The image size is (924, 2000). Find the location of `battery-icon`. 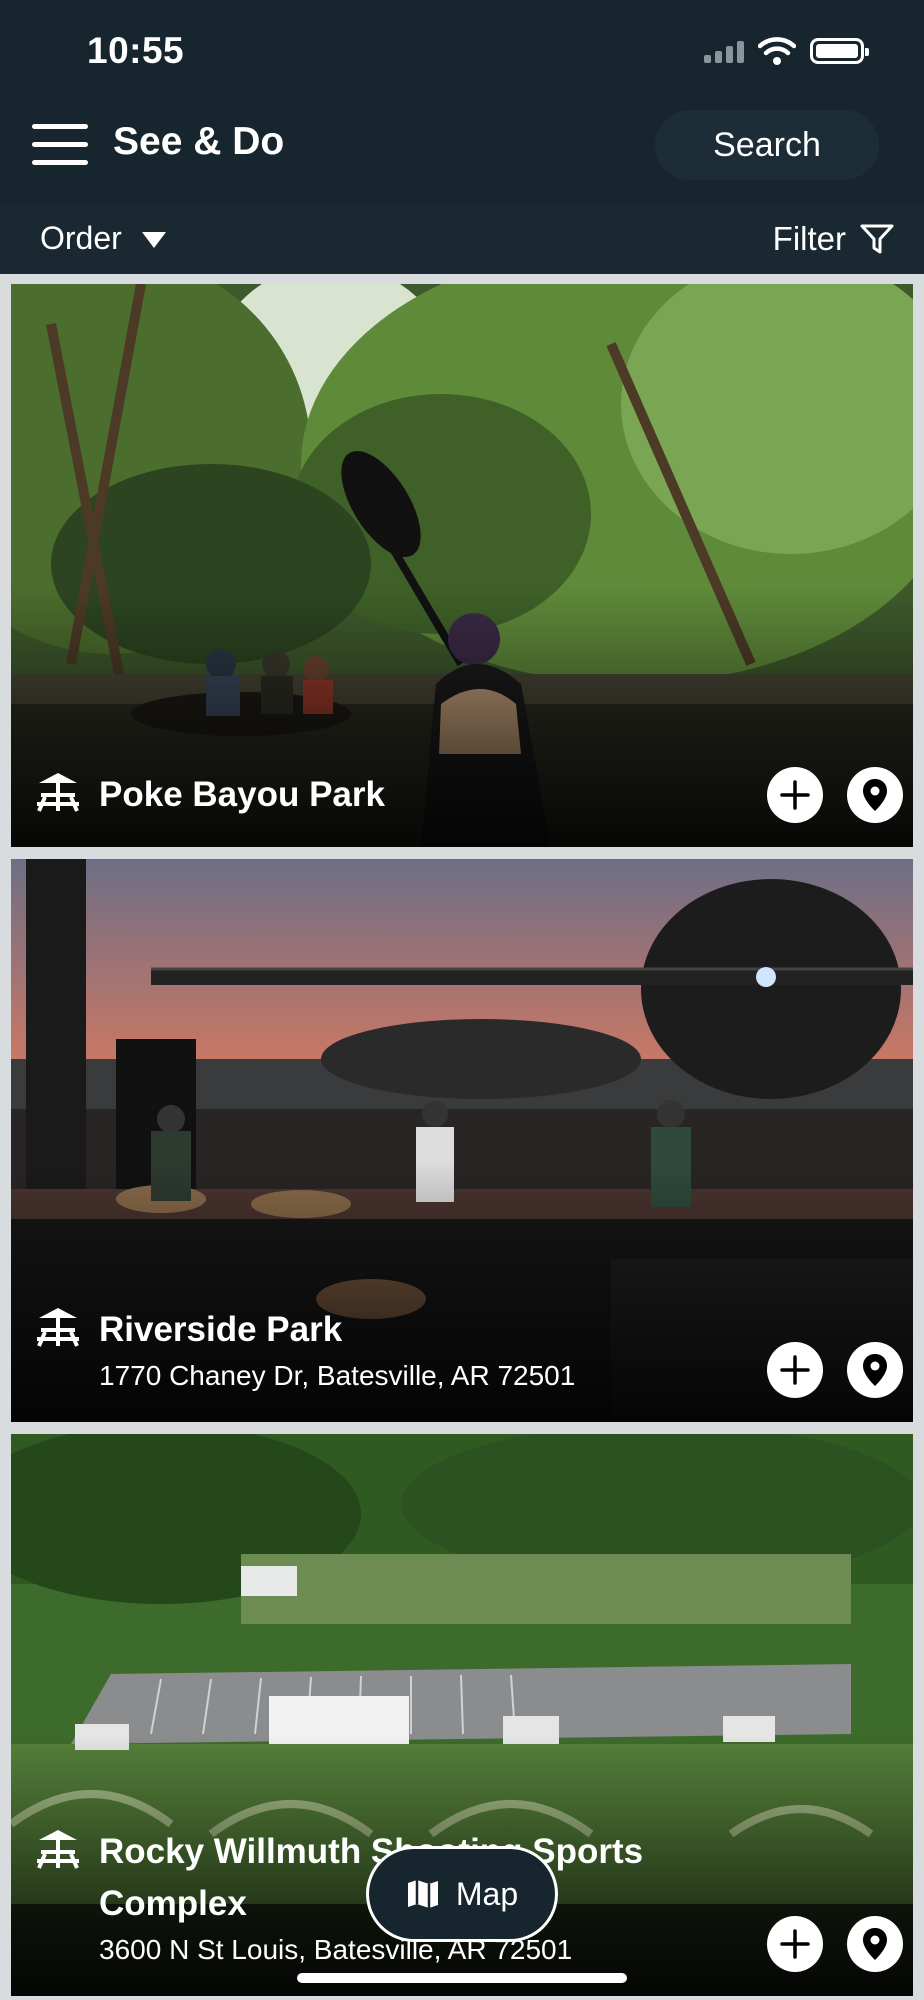

battery-icon is located at coordinates (839, 51).